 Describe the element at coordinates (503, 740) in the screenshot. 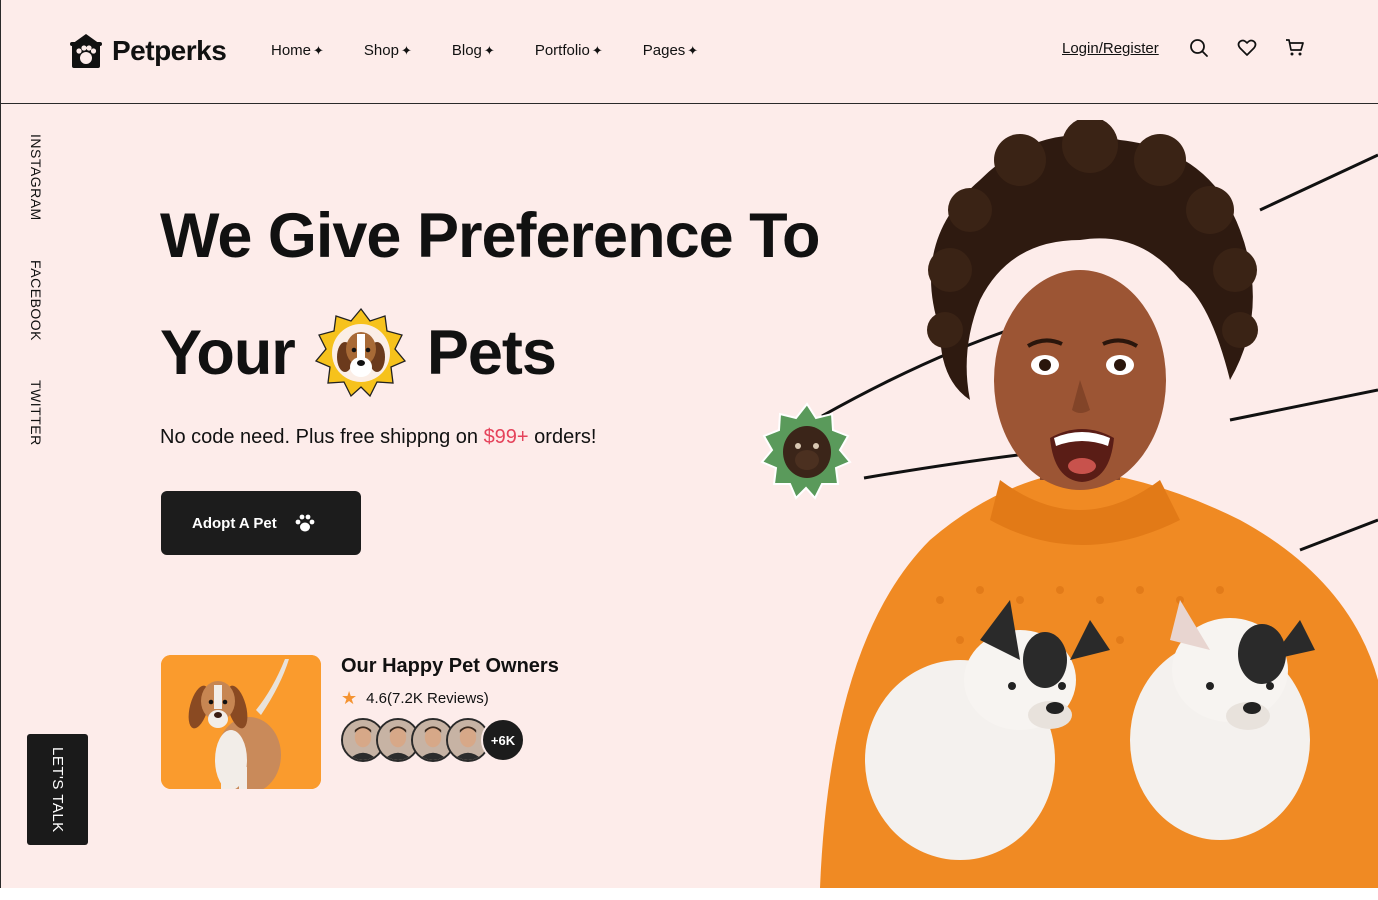

I see `more-owners-badge: +6K` at that location.